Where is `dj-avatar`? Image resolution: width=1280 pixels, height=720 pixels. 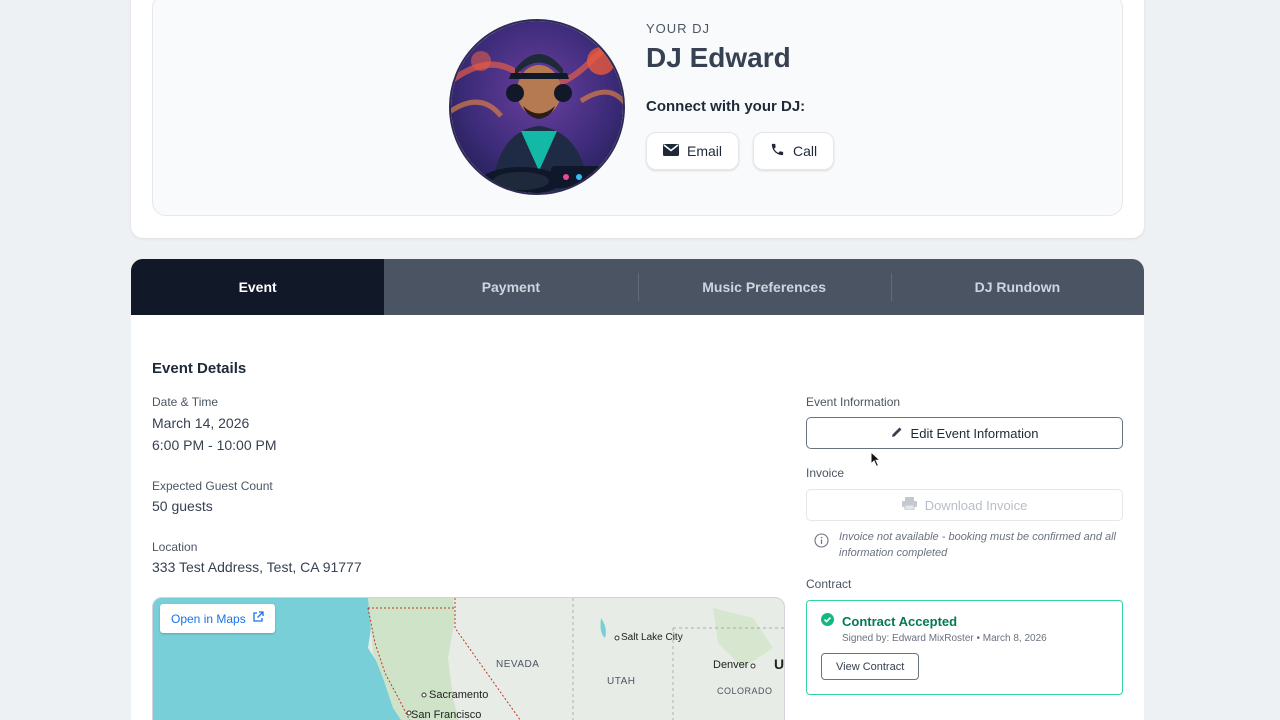 dj-avatar is located at coordinates (537, 107).